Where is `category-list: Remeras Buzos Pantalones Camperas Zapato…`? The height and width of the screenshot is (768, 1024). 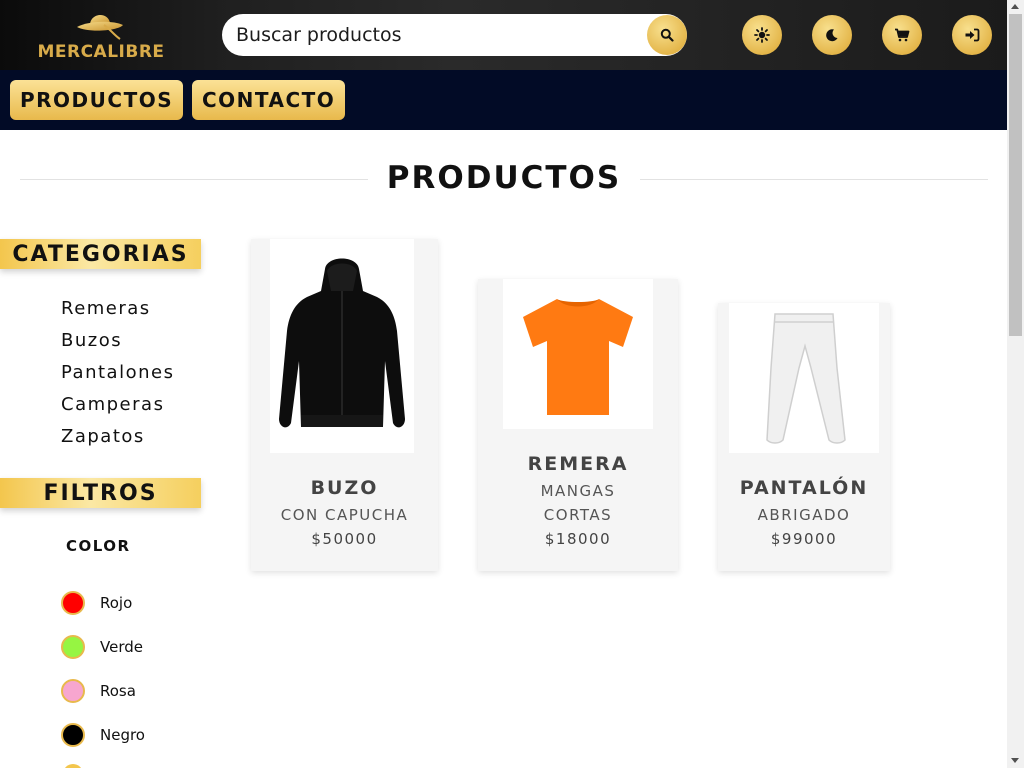
category-list: Remeras Buzos Pantalones Camperas Zapato… is located at coordinates (117, 376).